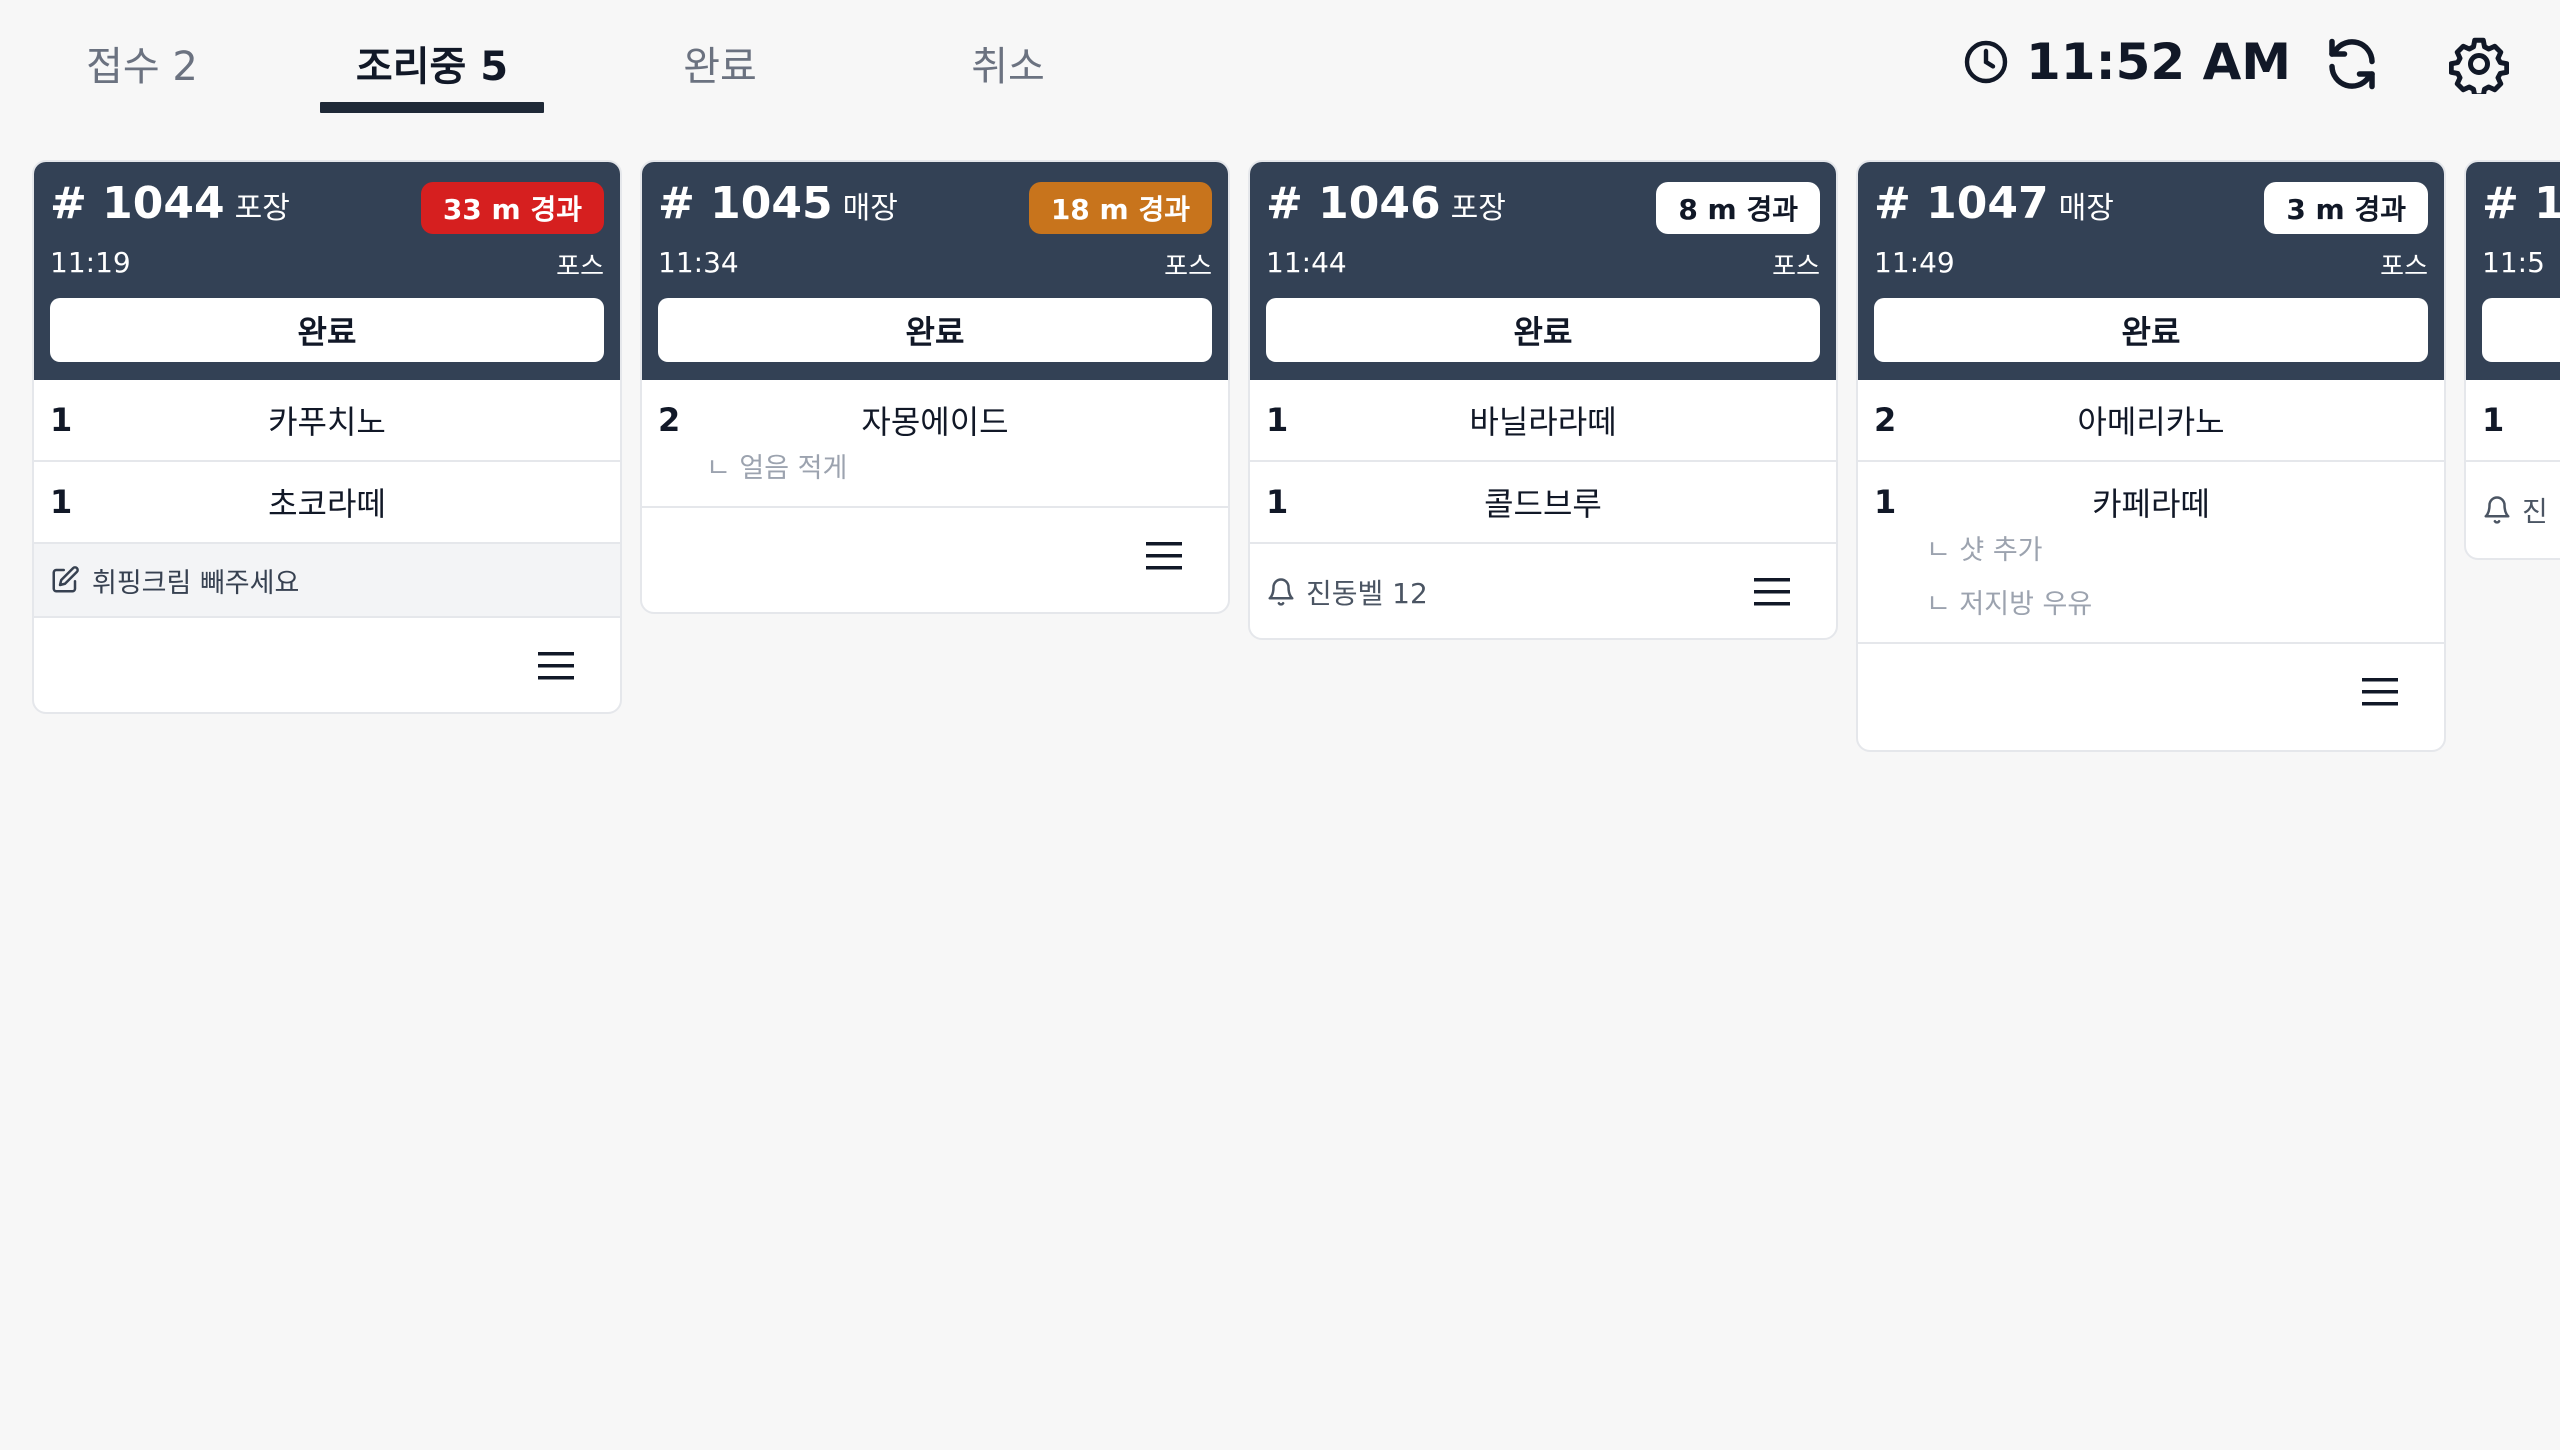 The height and width of the screenshot is (1450, 2560). I want to click on order-time: 11:19, so click(90, 262).